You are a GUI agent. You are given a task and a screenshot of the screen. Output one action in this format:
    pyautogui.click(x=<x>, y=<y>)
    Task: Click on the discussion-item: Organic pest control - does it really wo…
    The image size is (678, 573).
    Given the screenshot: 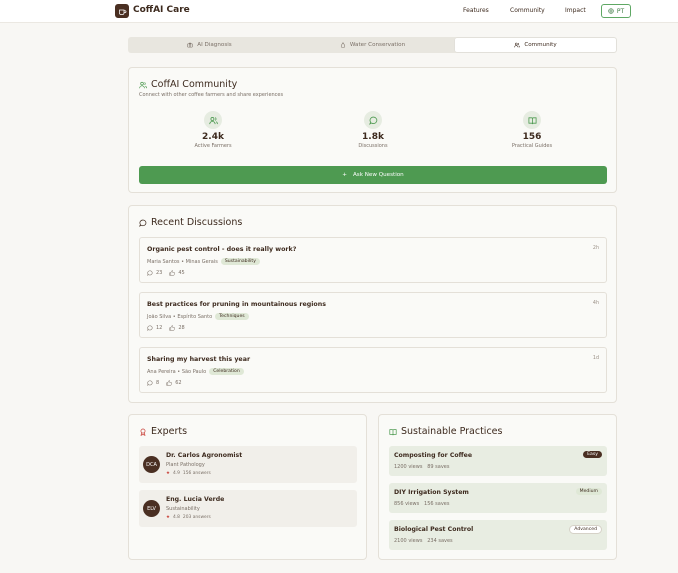 What is the action you would take?
    pyautogui.click(x=373, y=260)
    